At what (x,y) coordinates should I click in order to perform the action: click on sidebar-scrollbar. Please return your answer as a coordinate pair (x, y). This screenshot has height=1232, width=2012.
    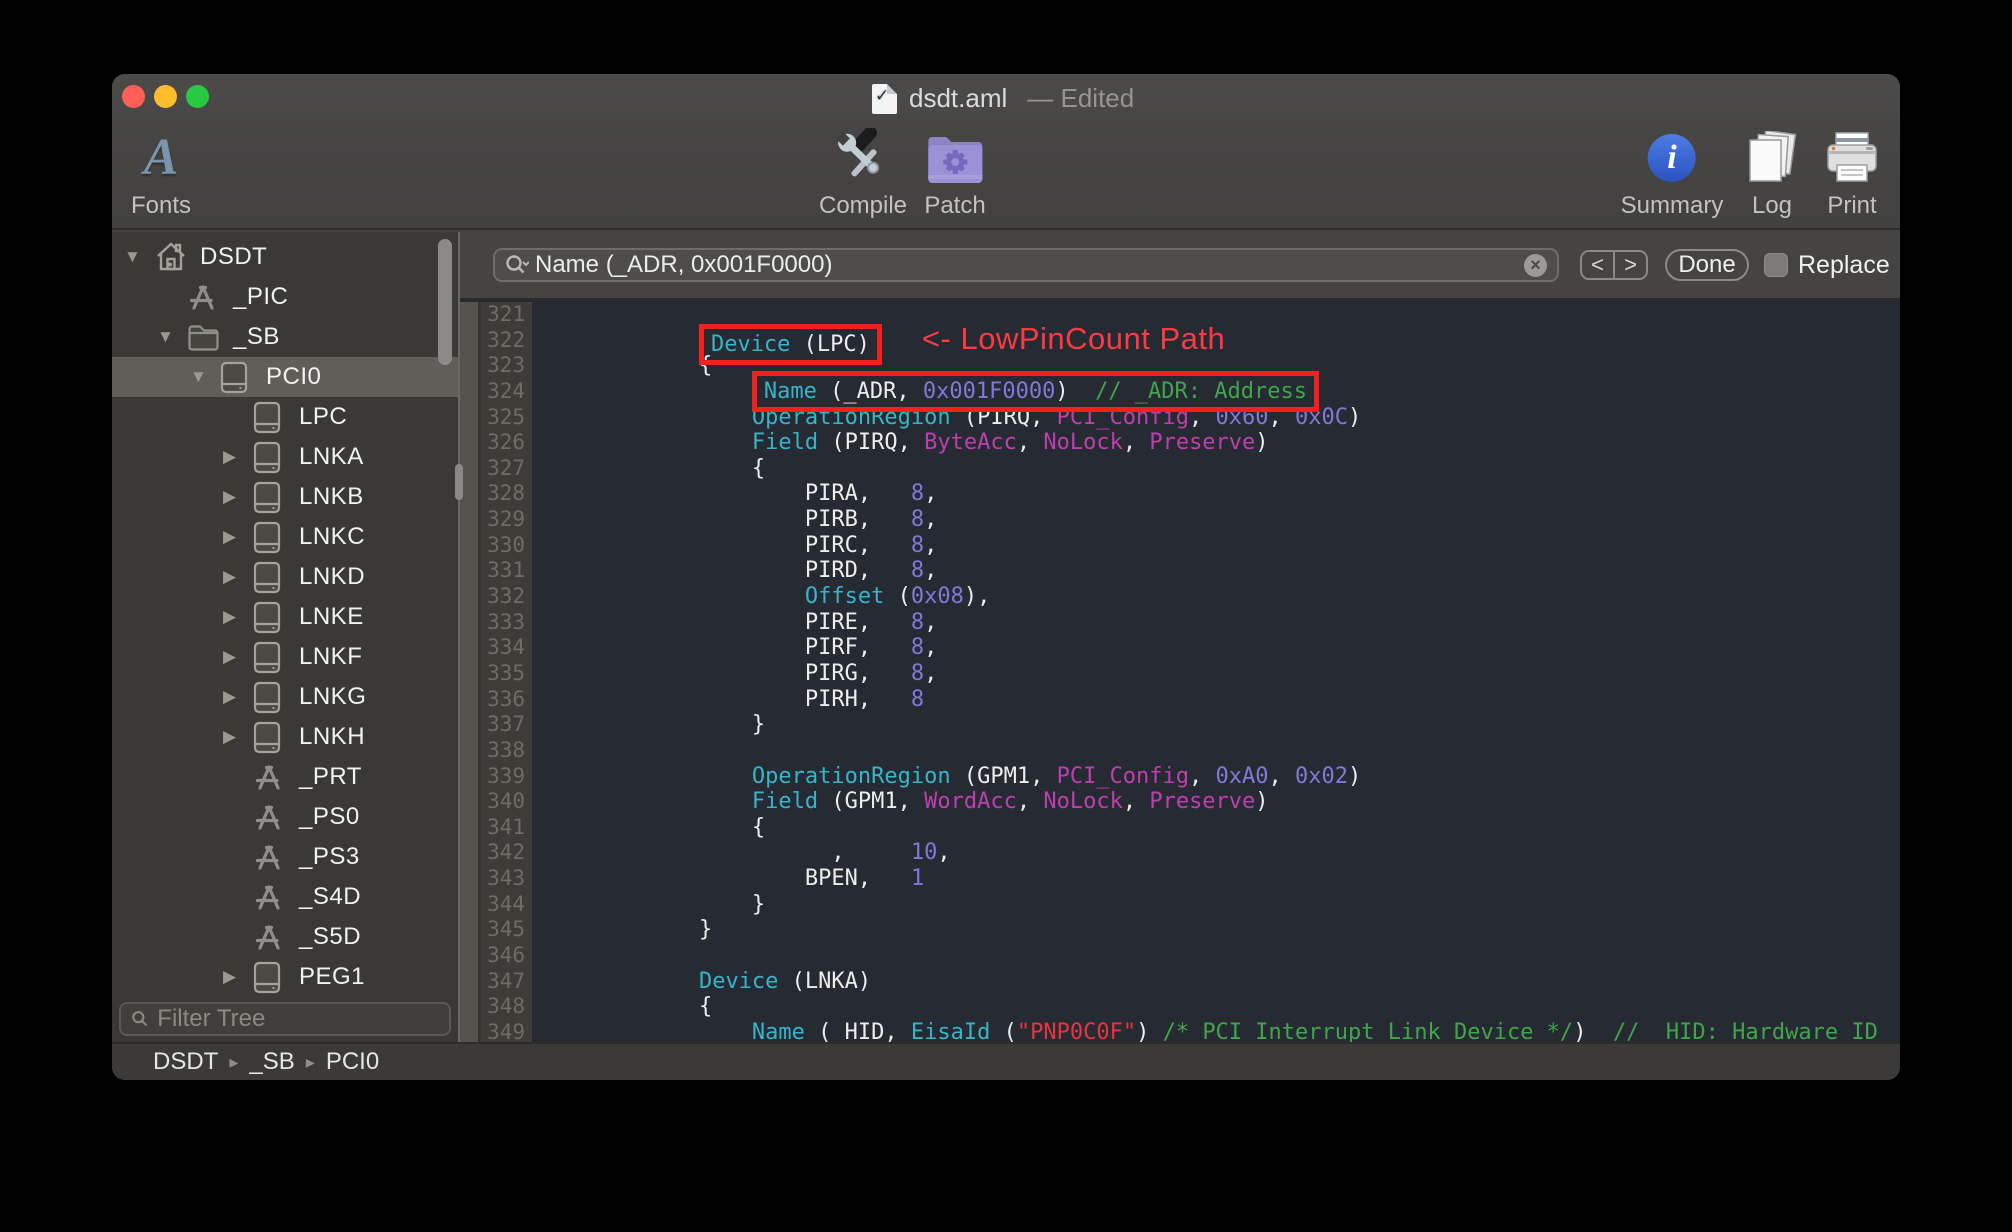
    Looking at the image, I should click on (445, 302).